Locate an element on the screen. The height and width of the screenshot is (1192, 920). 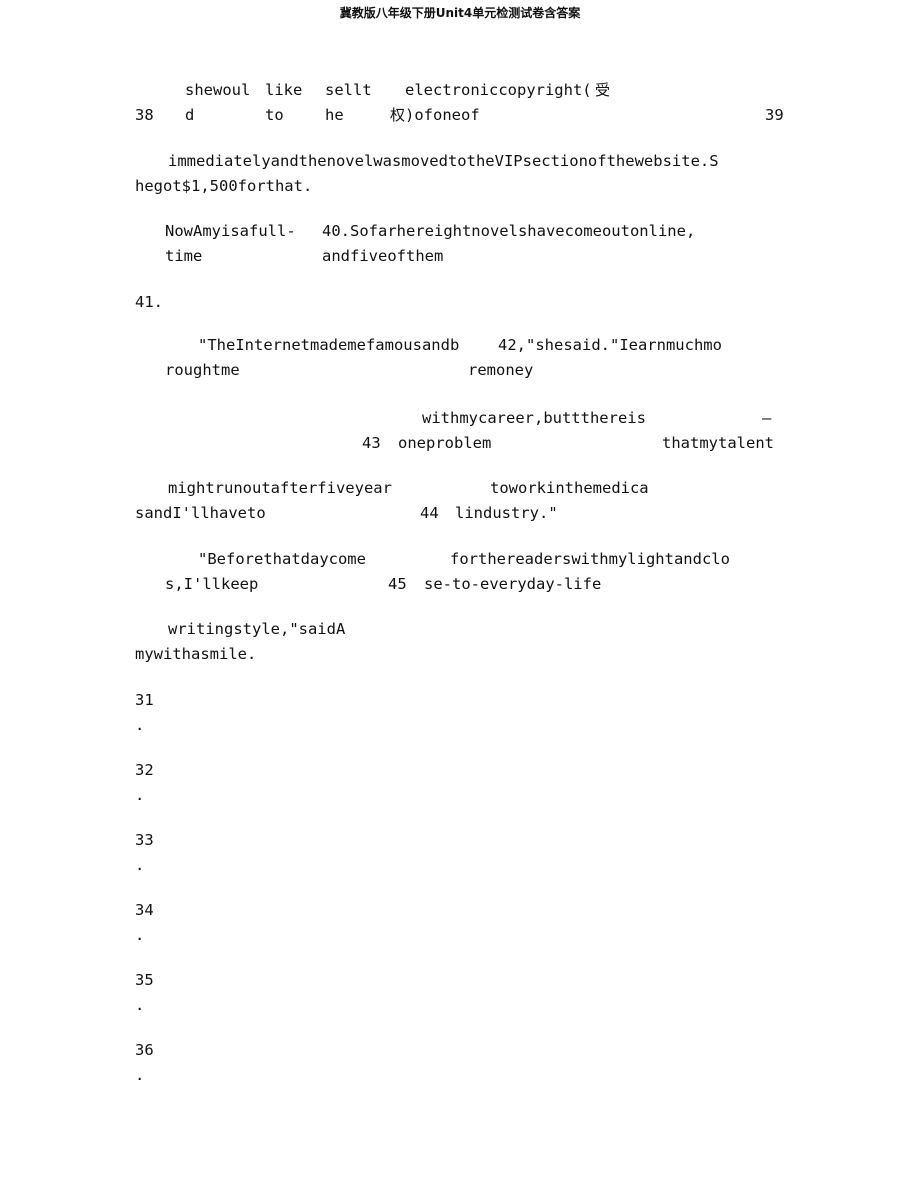
passage-text: to is located at coordinates (274, 115).